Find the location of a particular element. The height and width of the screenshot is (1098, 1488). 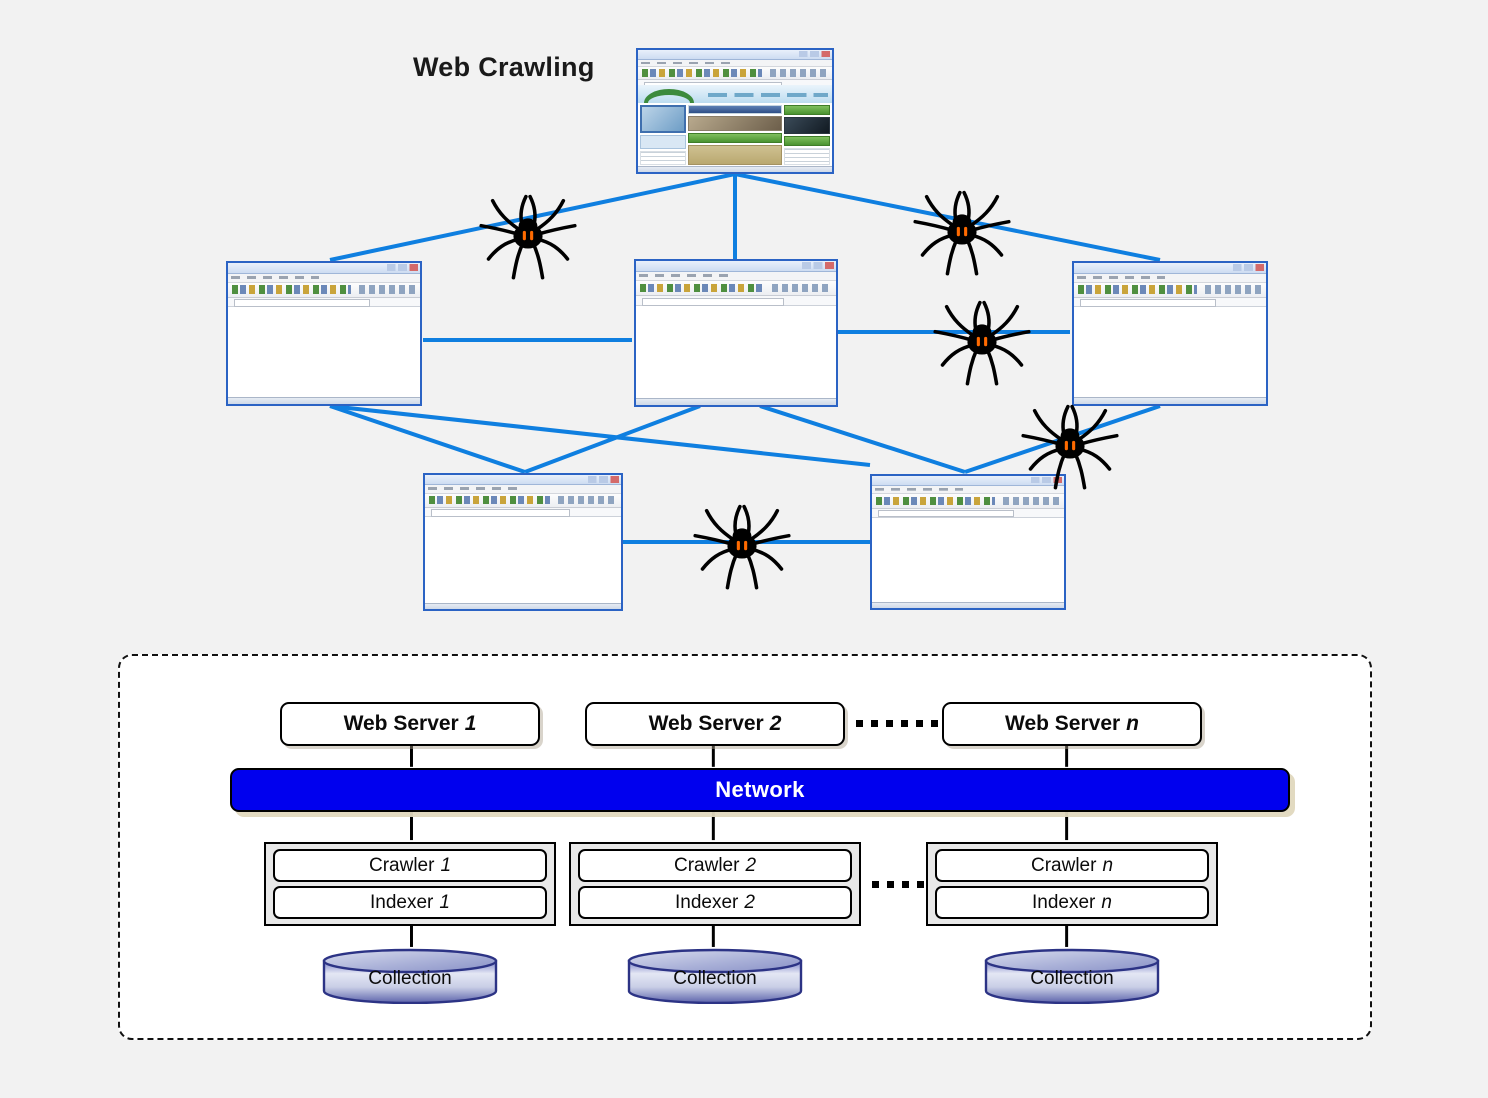

web-server-n-label: Web Server is located at coordinates (1063, 723).